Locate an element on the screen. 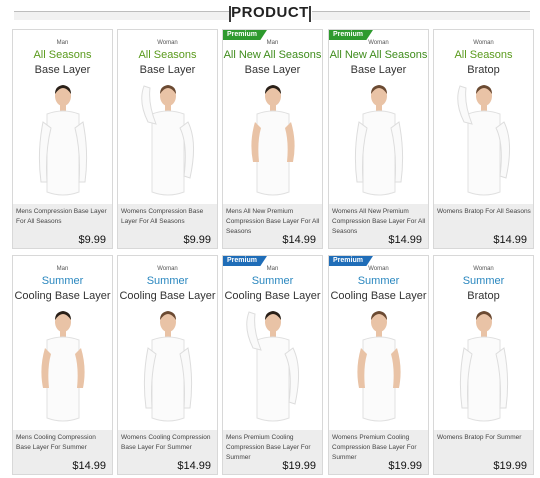 The height and width of the screenshot is (478, 540). product-image: Man All Seasons Base Layer is located at coordinates (62, 117).